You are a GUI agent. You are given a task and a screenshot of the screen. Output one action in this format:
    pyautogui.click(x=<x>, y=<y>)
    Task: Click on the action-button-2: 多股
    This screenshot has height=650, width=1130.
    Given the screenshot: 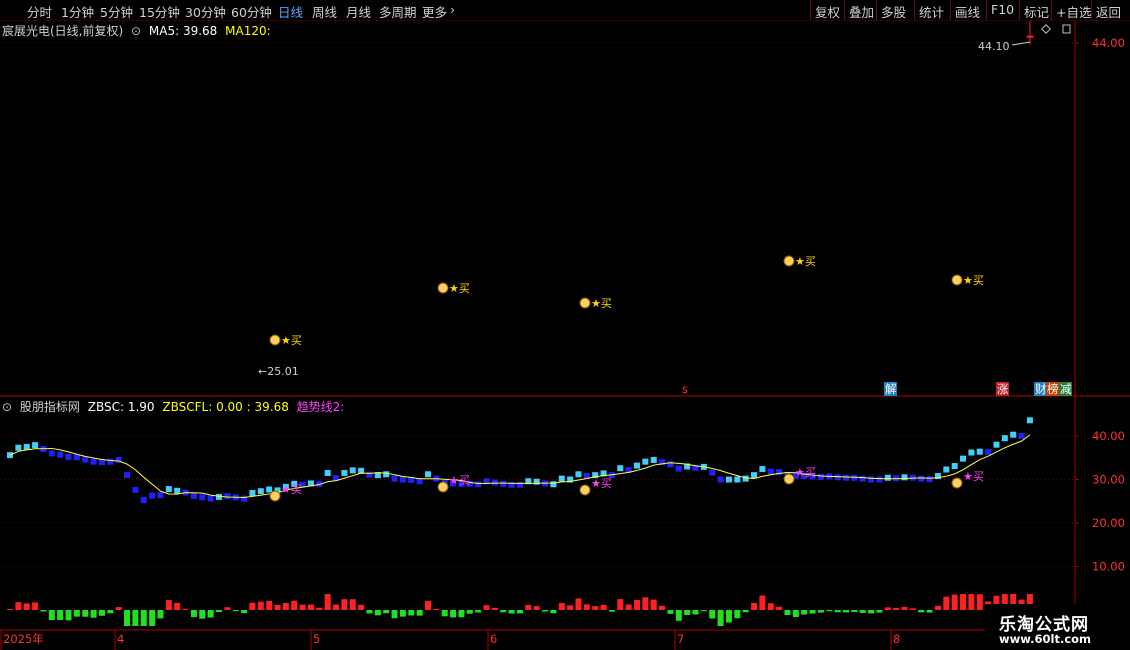 What is the action you would take?
    pyautogui.click(x=893, y=11)
    